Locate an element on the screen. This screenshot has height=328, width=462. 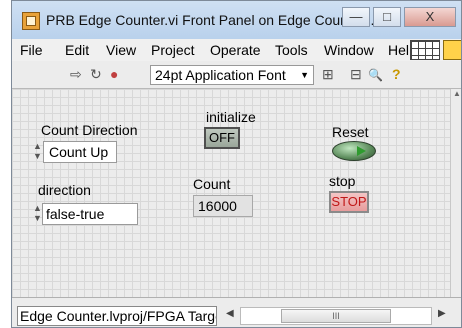
vi-icon is located at coordinates (452, 50).